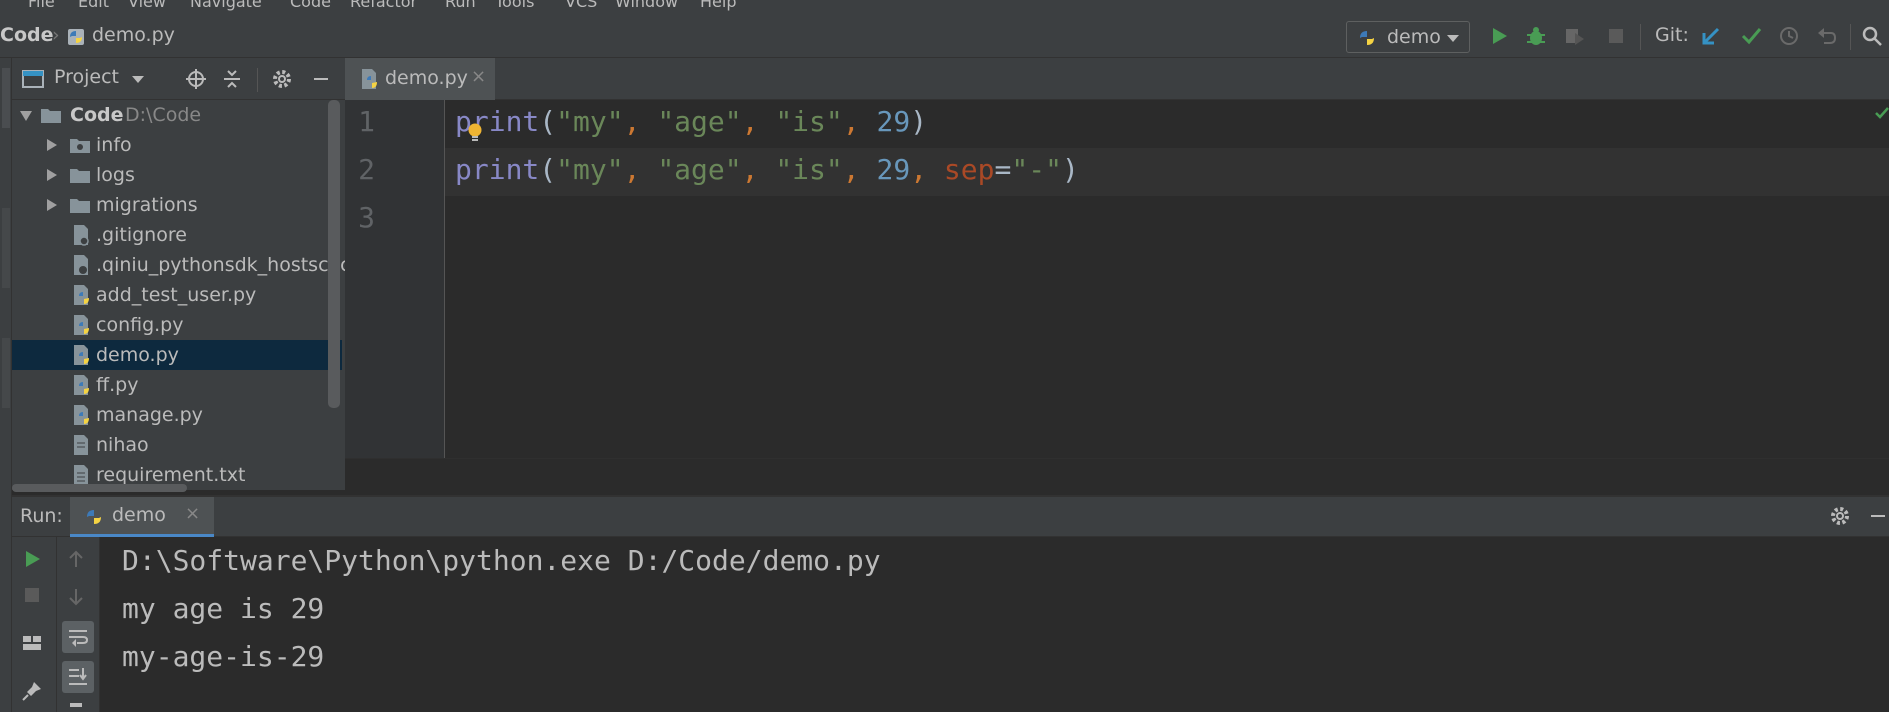  I want to click on run-configuration-select: demo, so click(1408, 37).